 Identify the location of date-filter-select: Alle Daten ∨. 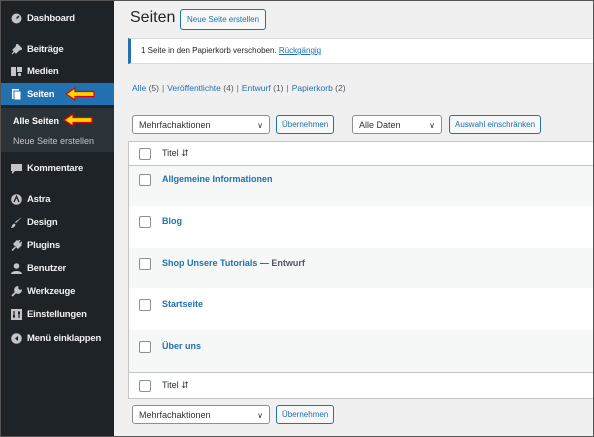
(397, 124).